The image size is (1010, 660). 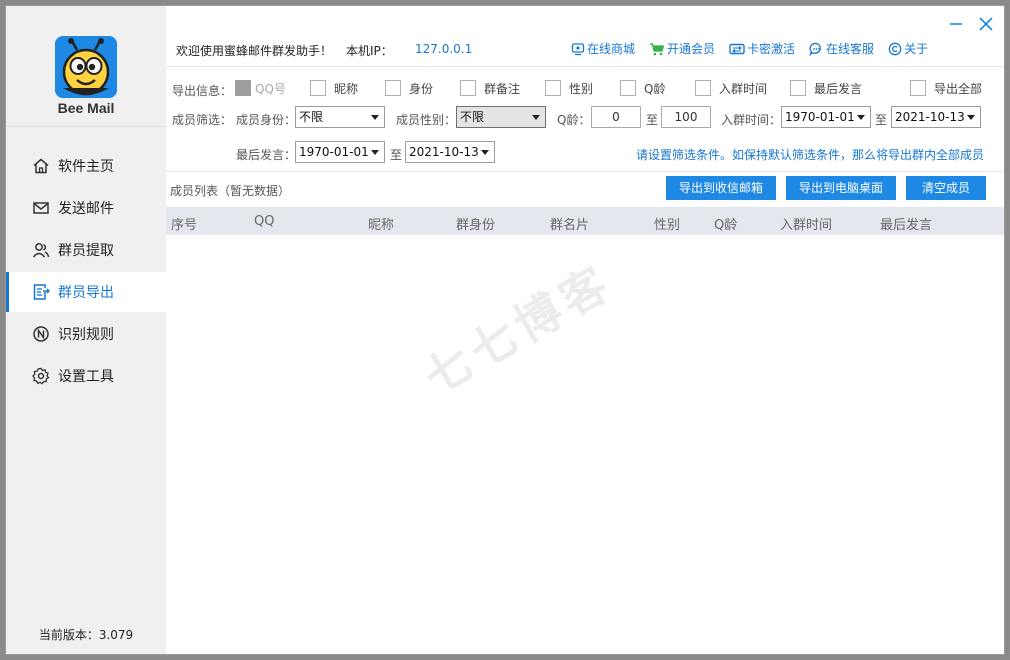 What do you see at coordinates (393, 88) in the screenshot?
I see `checkbox-role` at bounding box center [393, 88].